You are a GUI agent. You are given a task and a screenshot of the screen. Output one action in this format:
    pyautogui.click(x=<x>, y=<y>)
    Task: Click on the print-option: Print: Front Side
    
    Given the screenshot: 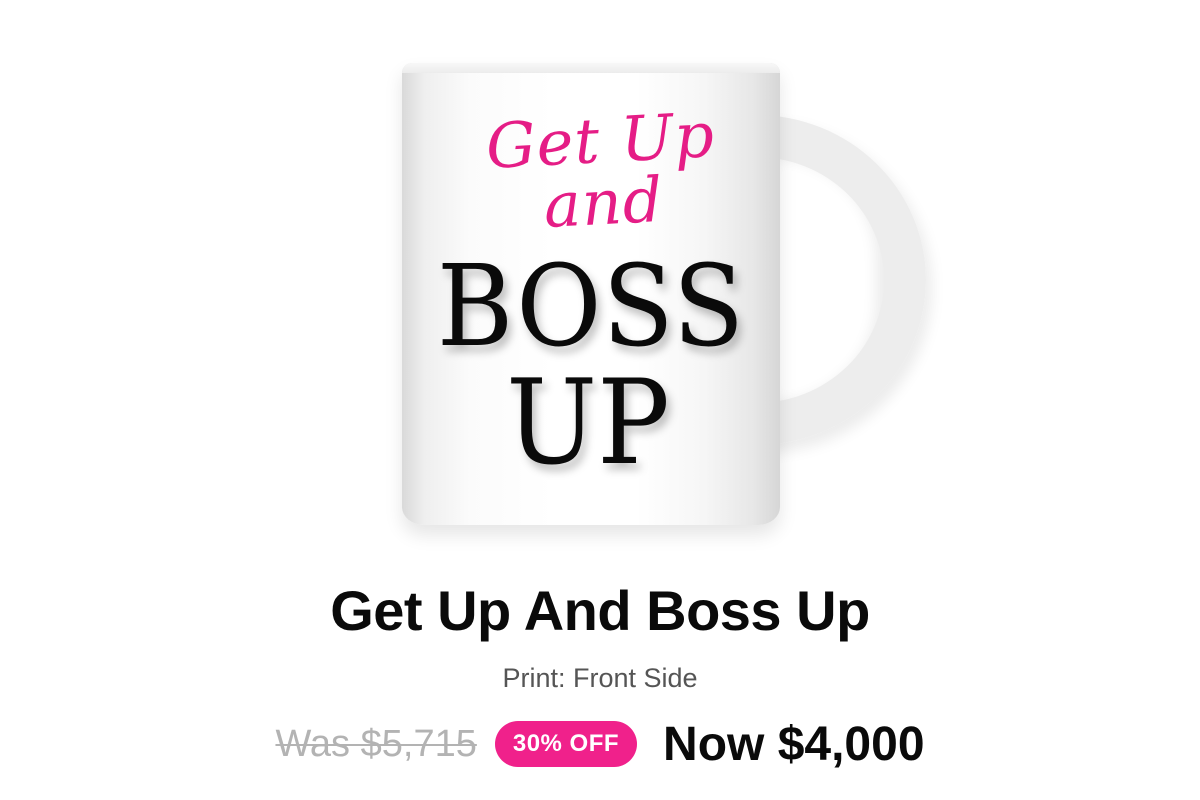 What is the action you would take?
    pyautogui.click(x=600, y=678)
    